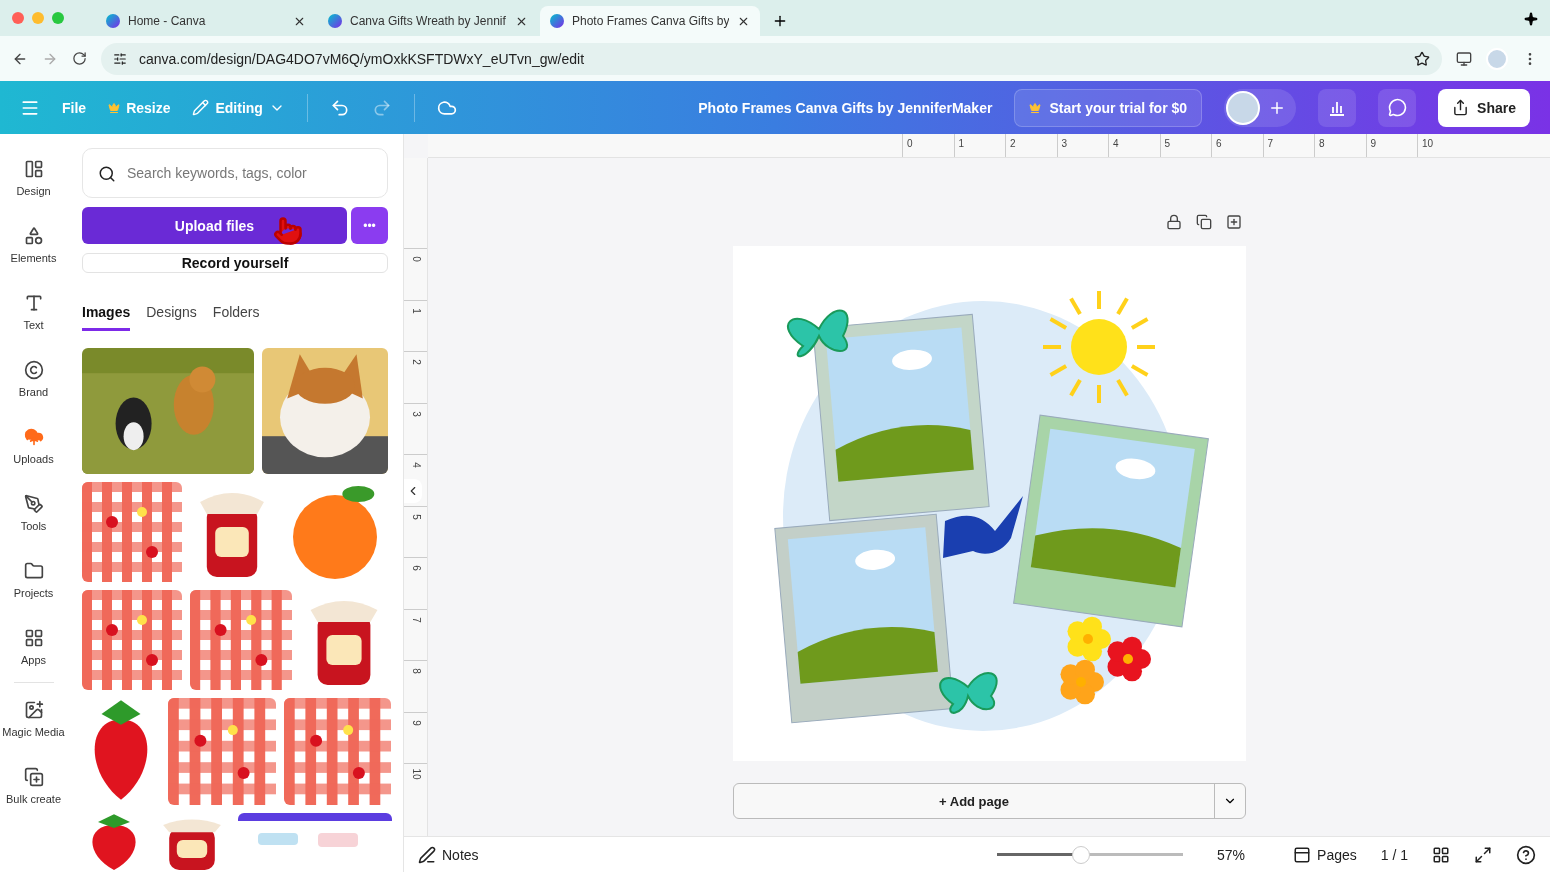 This screenshot has width=1550, height=872. What do you see at coordinates (1108, 107) in the screenshot?
I see `trial-button: Start your trial for $0` at bounding box center [1108, 107].